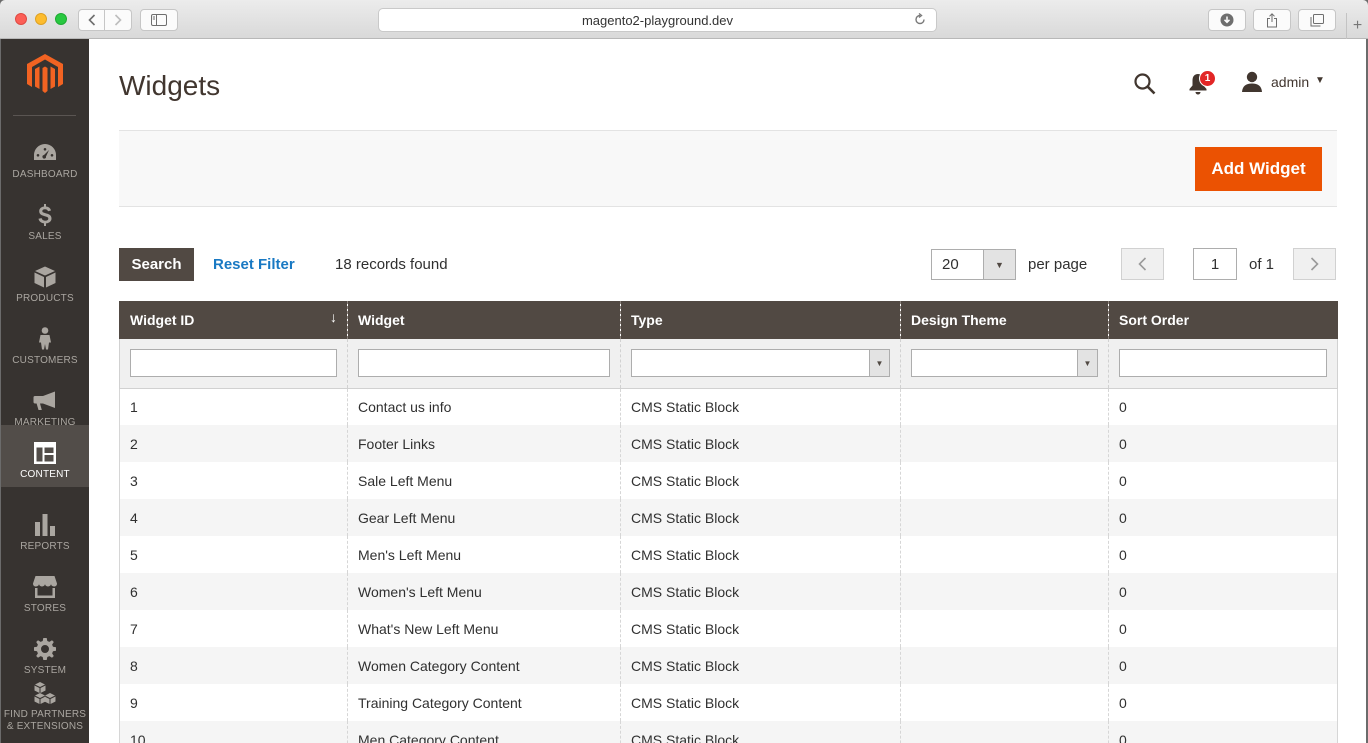  What do you see at coordinates (233, 665) in the screenshot?
I see `cell-widget-id: 8` at bounding box center [233, 665].